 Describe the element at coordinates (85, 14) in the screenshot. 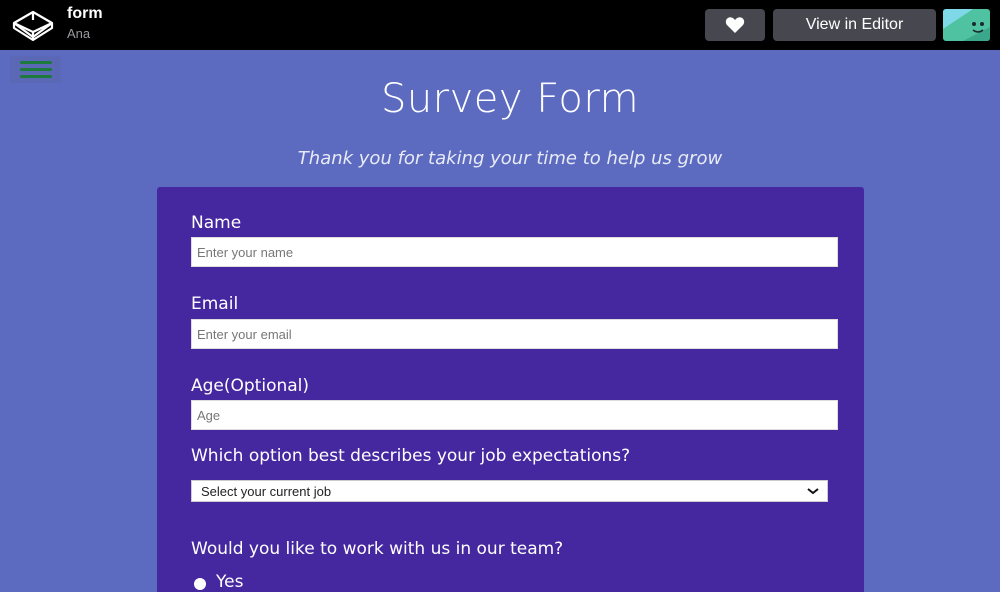

I see `pen-title: form` at that location.